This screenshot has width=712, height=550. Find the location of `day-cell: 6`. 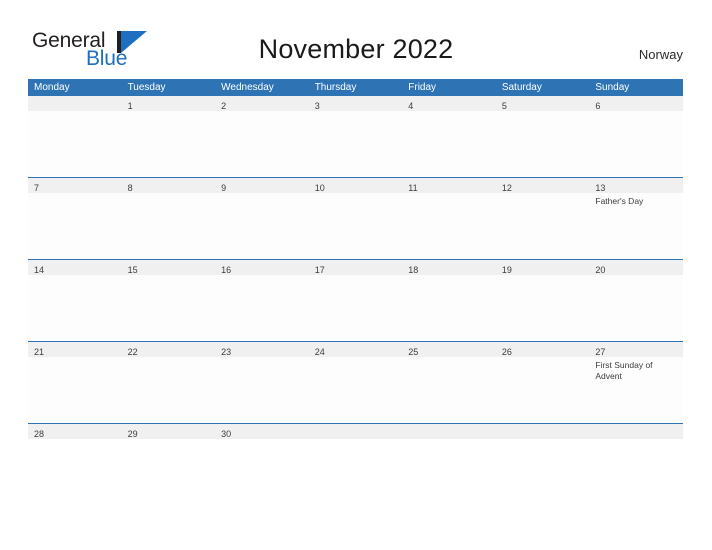

day-cell: 6 is located at coordinates (636, 136).